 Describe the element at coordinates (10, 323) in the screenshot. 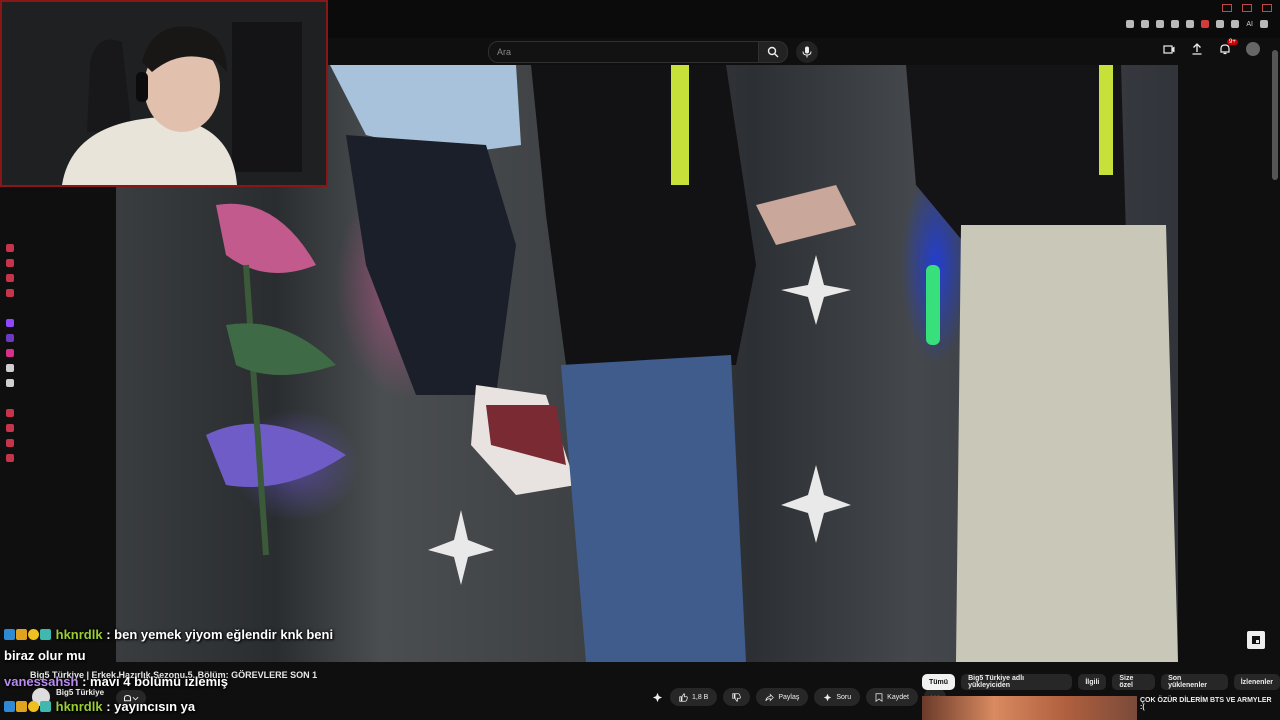

I see `twitch-icon` at that location.